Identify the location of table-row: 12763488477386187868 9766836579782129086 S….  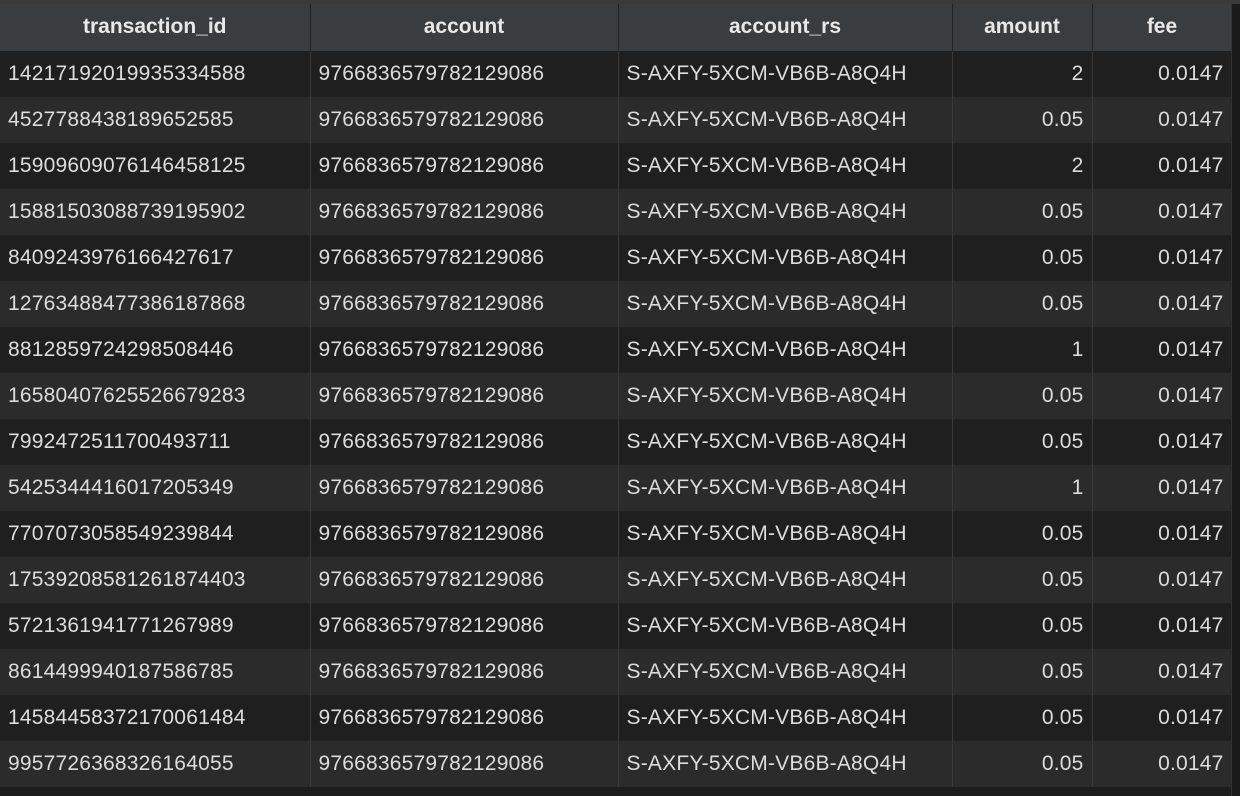
(616, 304).